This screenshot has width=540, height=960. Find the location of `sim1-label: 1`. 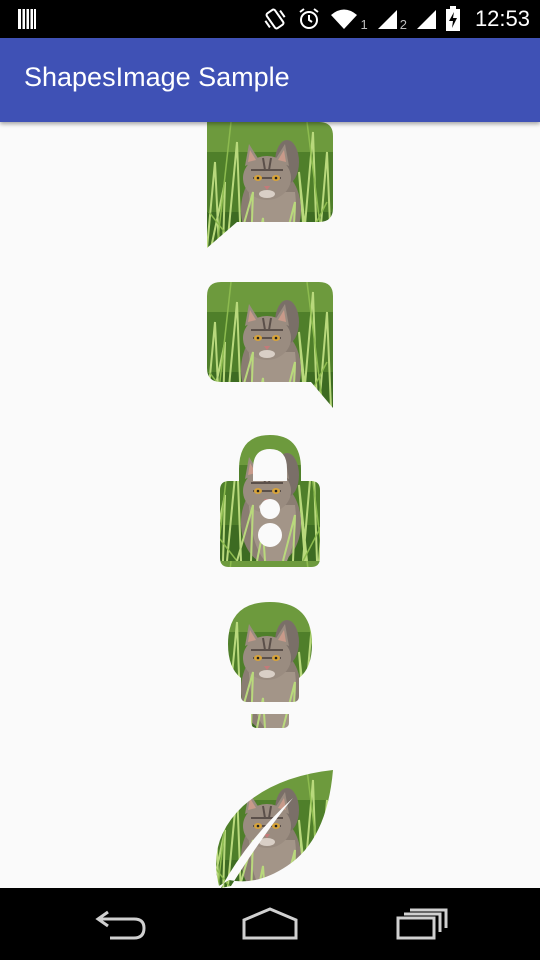

sim1-label: 1 is located at coordinates (364, 24).